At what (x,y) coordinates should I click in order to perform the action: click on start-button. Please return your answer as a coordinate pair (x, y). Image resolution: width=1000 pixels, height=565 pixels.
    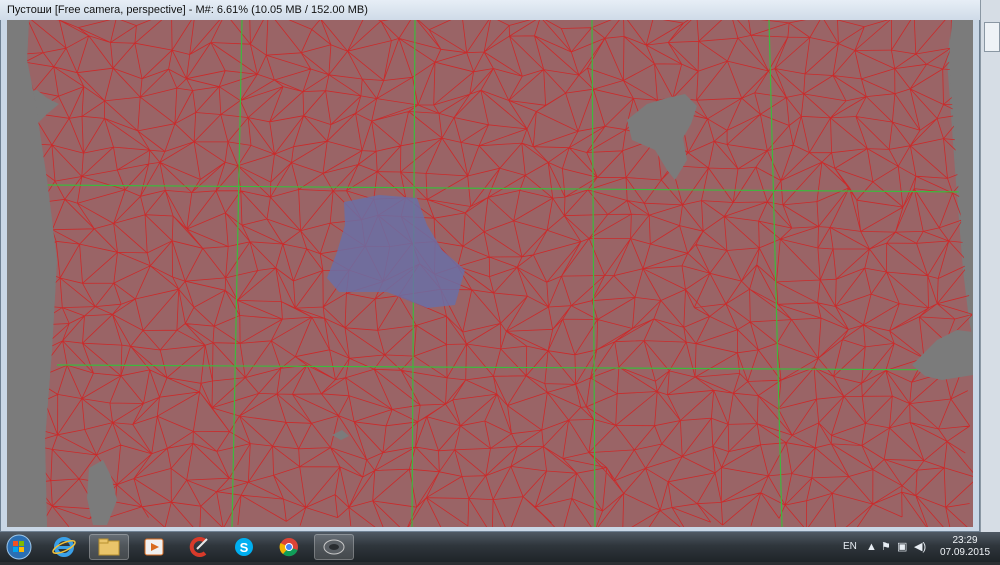
    Looking at the image, I should click on (19, 547).